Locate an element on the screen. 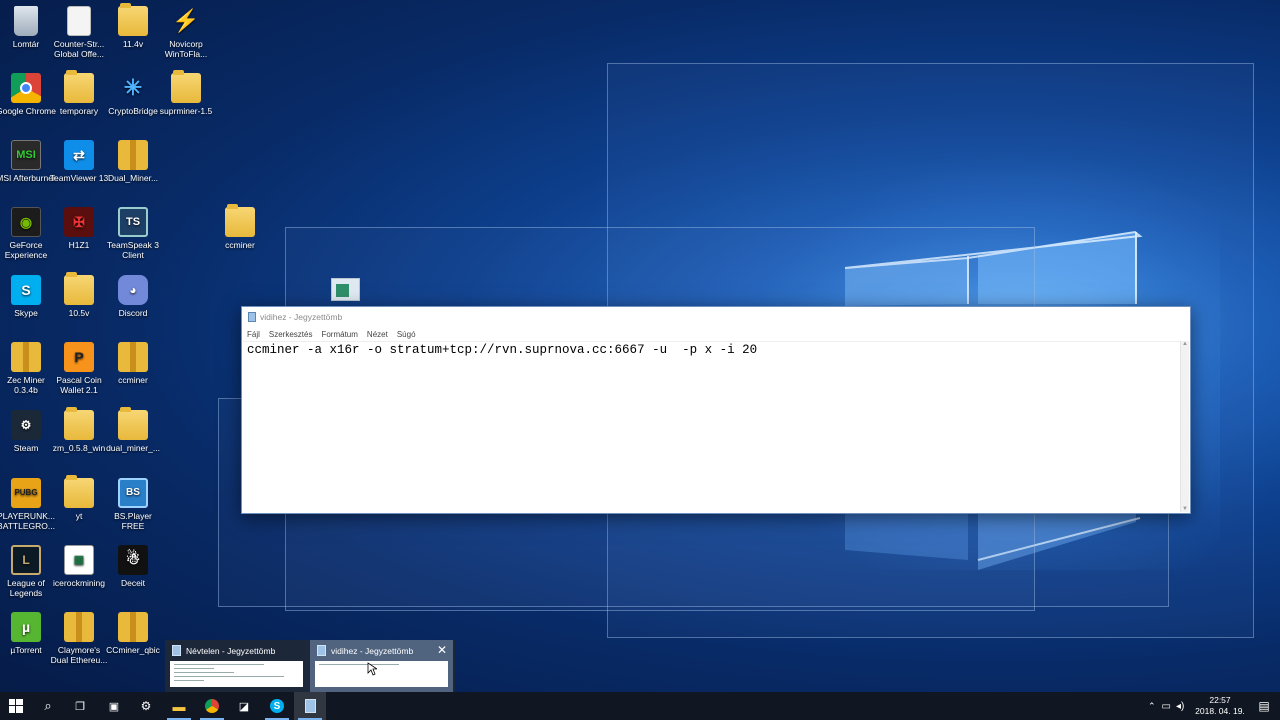 Image resolution: width=1280 pixels, height=720 pixels. chrome-icon is located at coordinates (212, 706).